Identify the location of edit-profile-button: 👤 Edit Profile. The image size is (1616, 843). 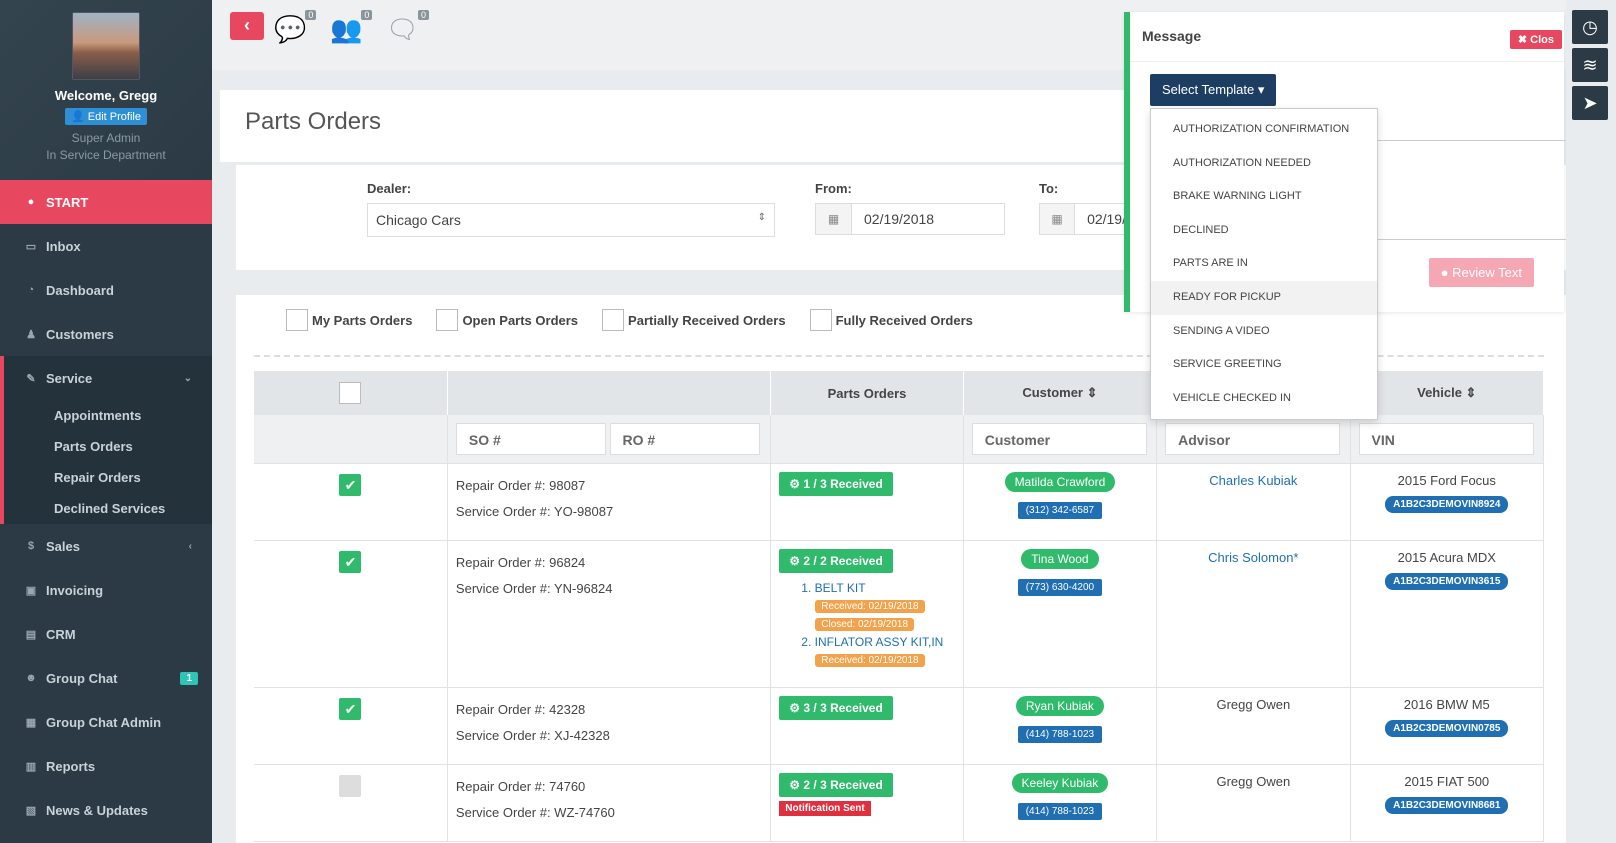
(106, 116).